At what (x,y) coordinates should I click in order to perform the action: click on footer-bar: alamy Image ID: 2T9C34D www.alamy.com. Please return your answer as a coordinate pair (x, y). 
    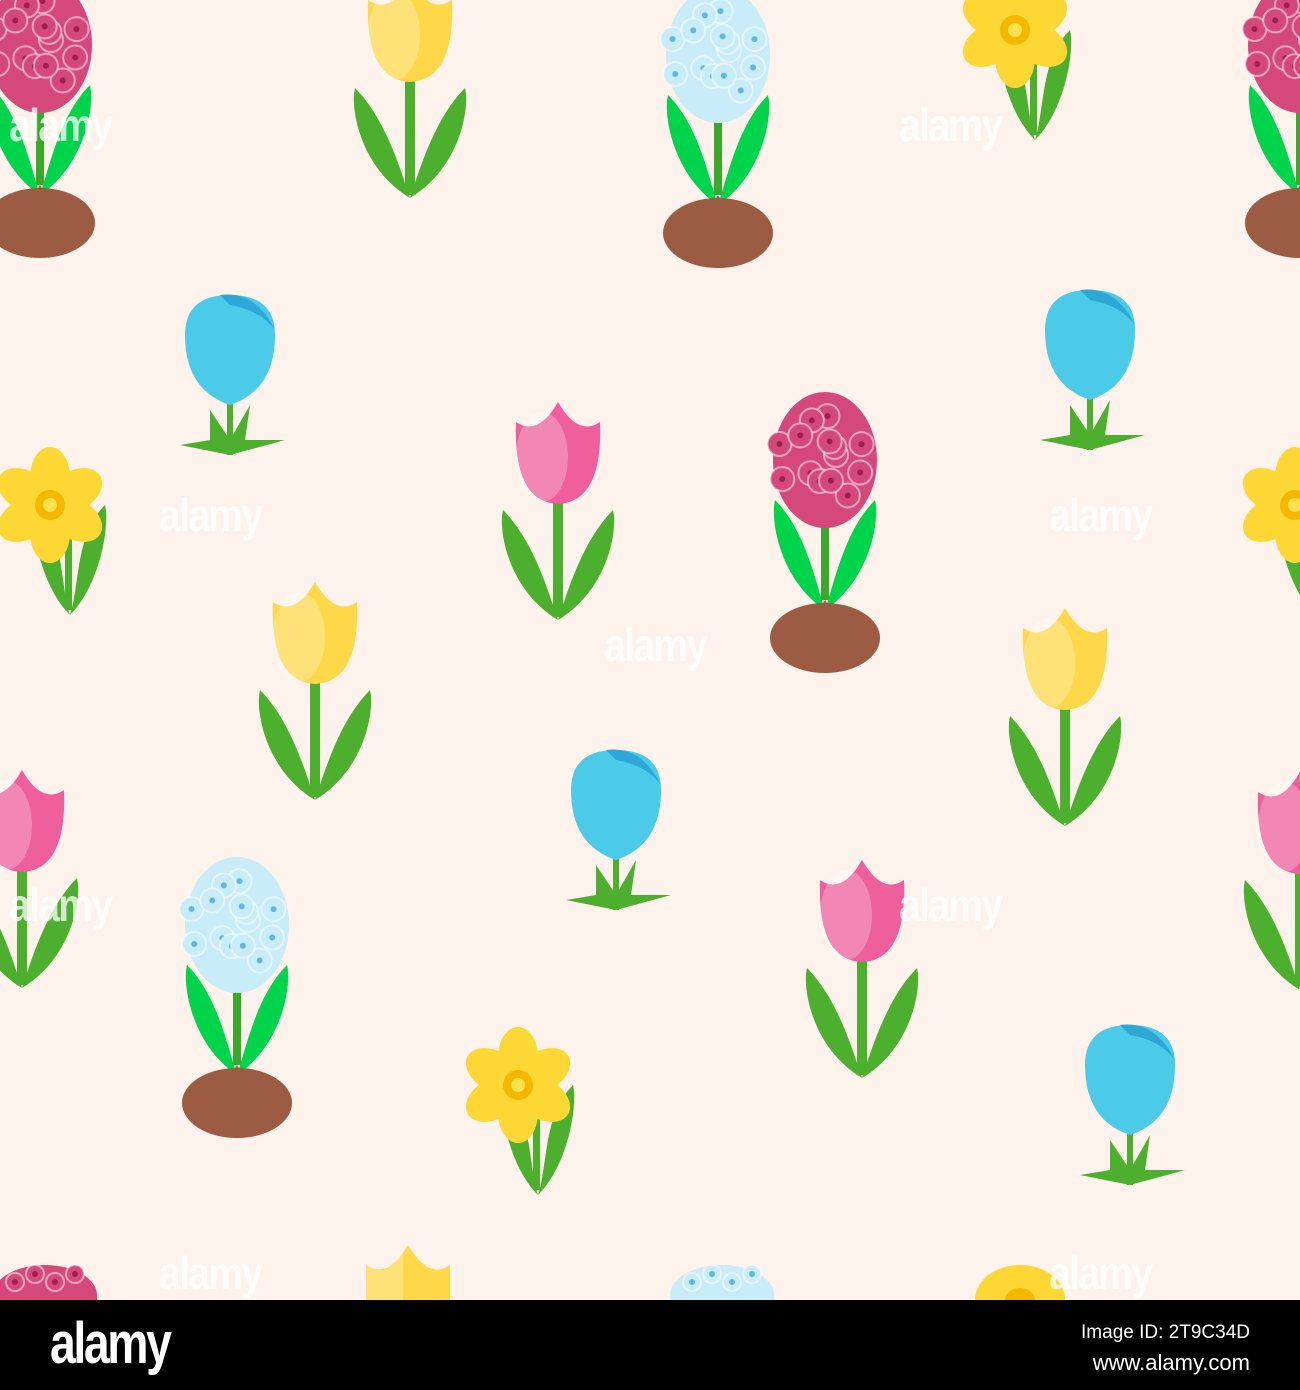
    Looking at the image, I should click on (650, 1345).